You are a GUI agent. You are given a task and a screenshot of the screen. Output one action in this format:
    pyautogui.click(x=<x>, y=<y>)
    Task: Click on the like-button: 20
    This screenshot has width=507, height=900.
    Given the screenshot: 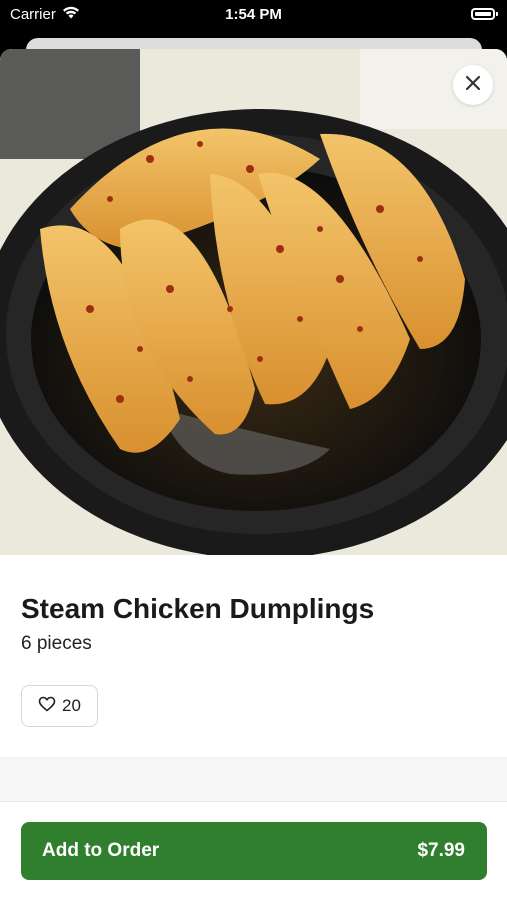 What is the action you would take?
    pyautogui.click(x=59, y=706)
    